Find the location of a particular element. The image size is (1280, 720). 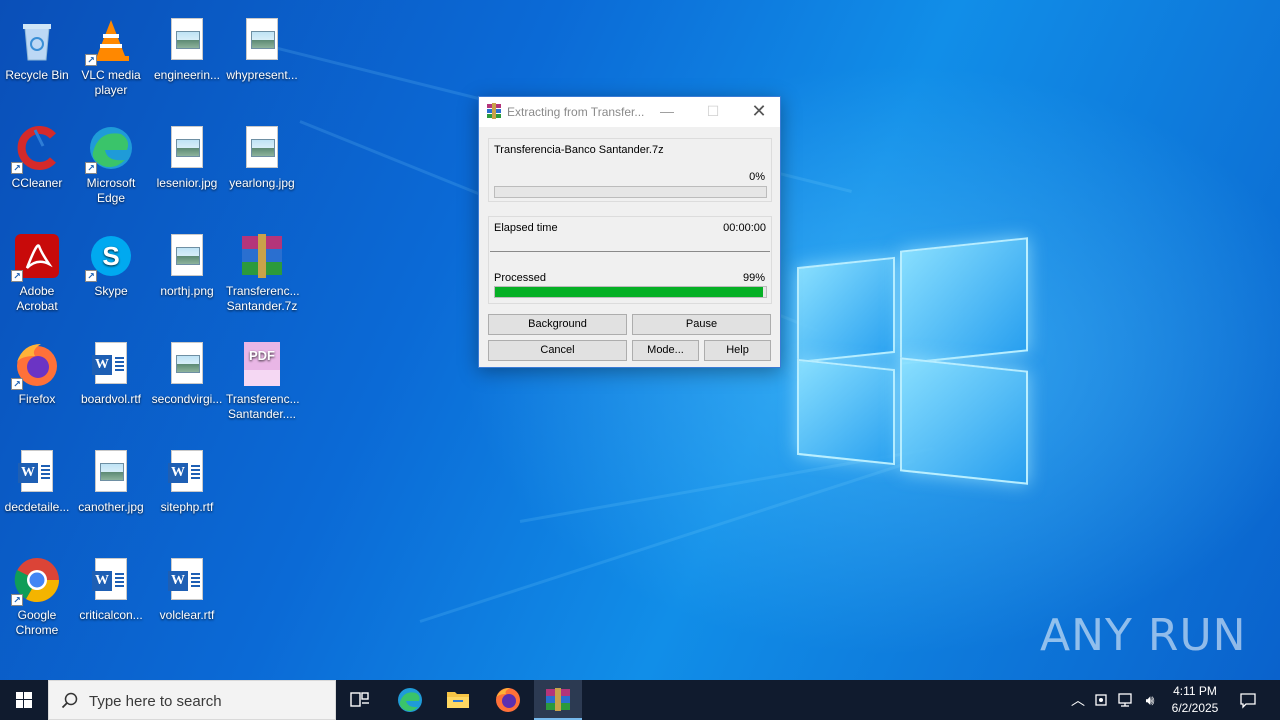

dialog-titlebar: Extracting from Transfer... — ☐ ✕ is located at coordinates (629, 112).